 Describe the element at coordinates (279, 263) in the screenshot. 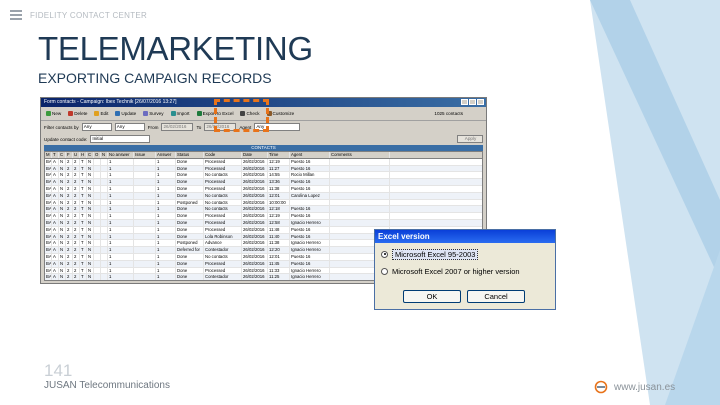

I see `table-cell: 11:45` at that location.